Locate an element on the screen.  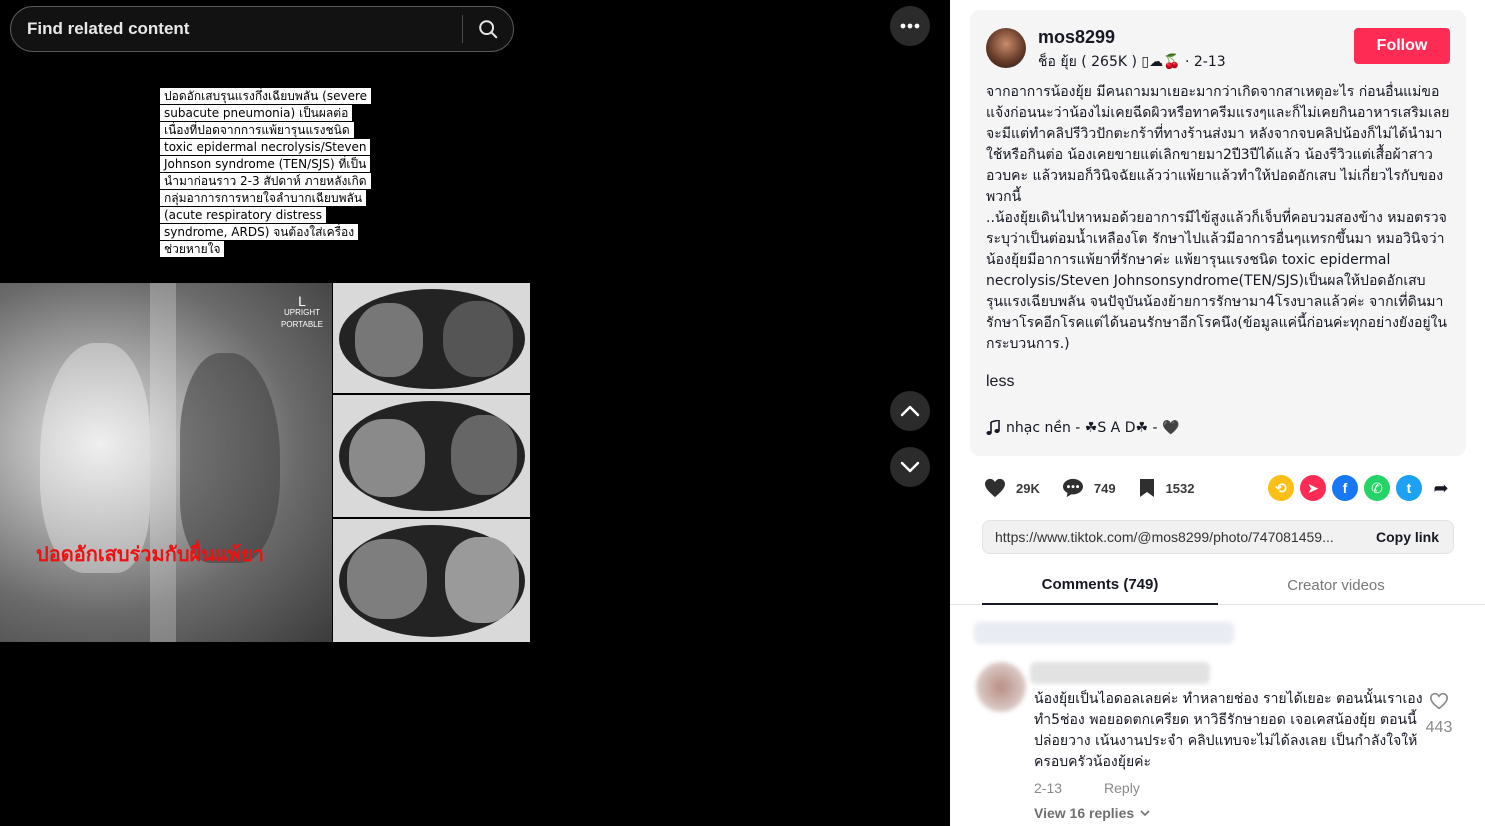
whatsapp-share-button: ✆ is located at coordinates (1377, 488).